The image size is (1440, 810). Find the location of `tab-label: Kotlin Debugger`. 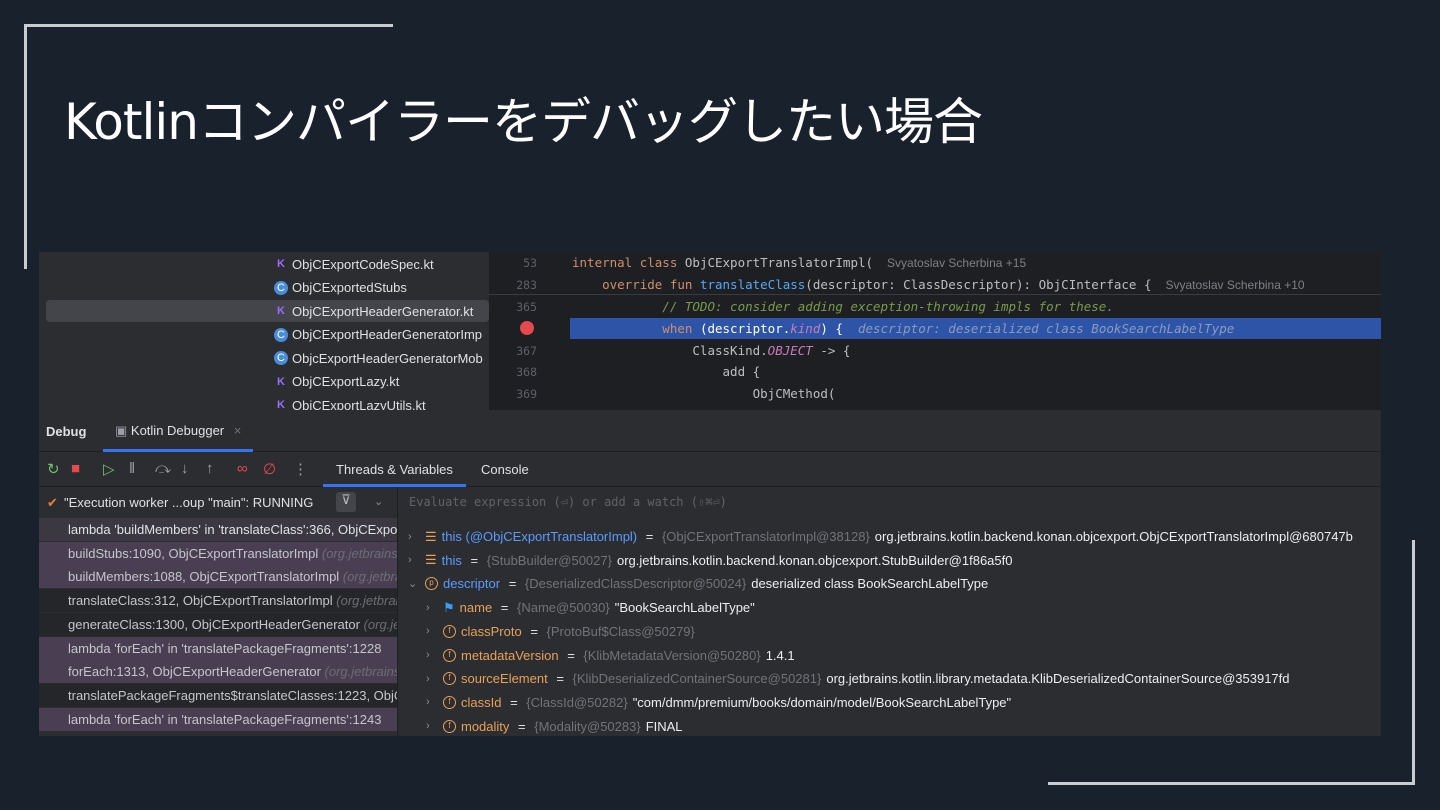

tab-label: Kotlin Debugger is located at coordinates (177, 430).